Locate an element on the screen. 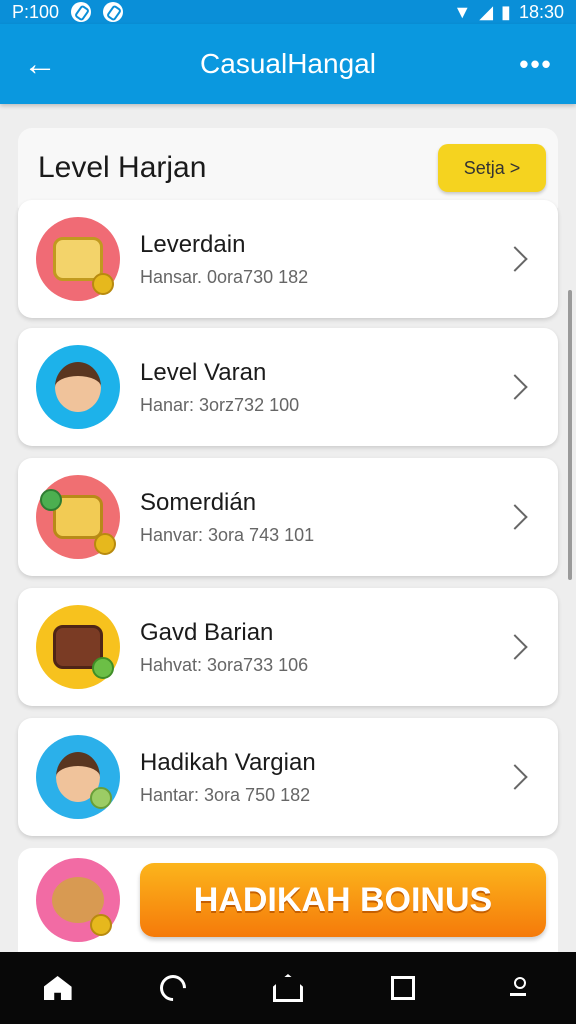 Image resolution: width=576 pixels, height=1024 pixels. list-item-title: Level Varan is located at coordinates (203, 372).